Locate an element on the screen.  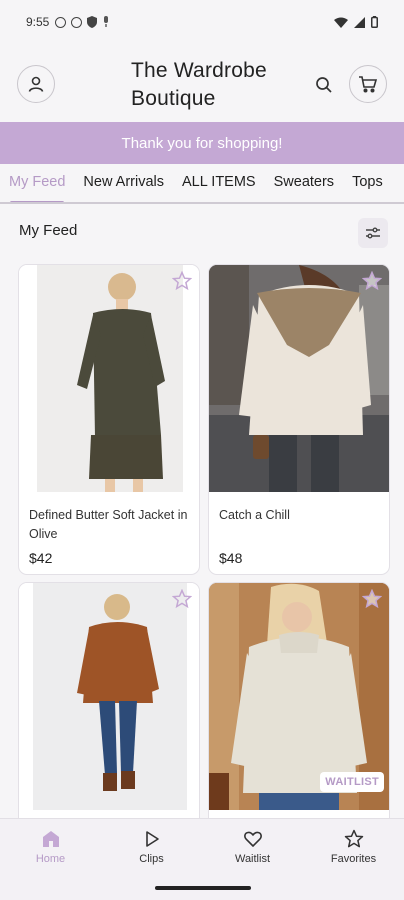
account-button is located at coordinates (36, 84).